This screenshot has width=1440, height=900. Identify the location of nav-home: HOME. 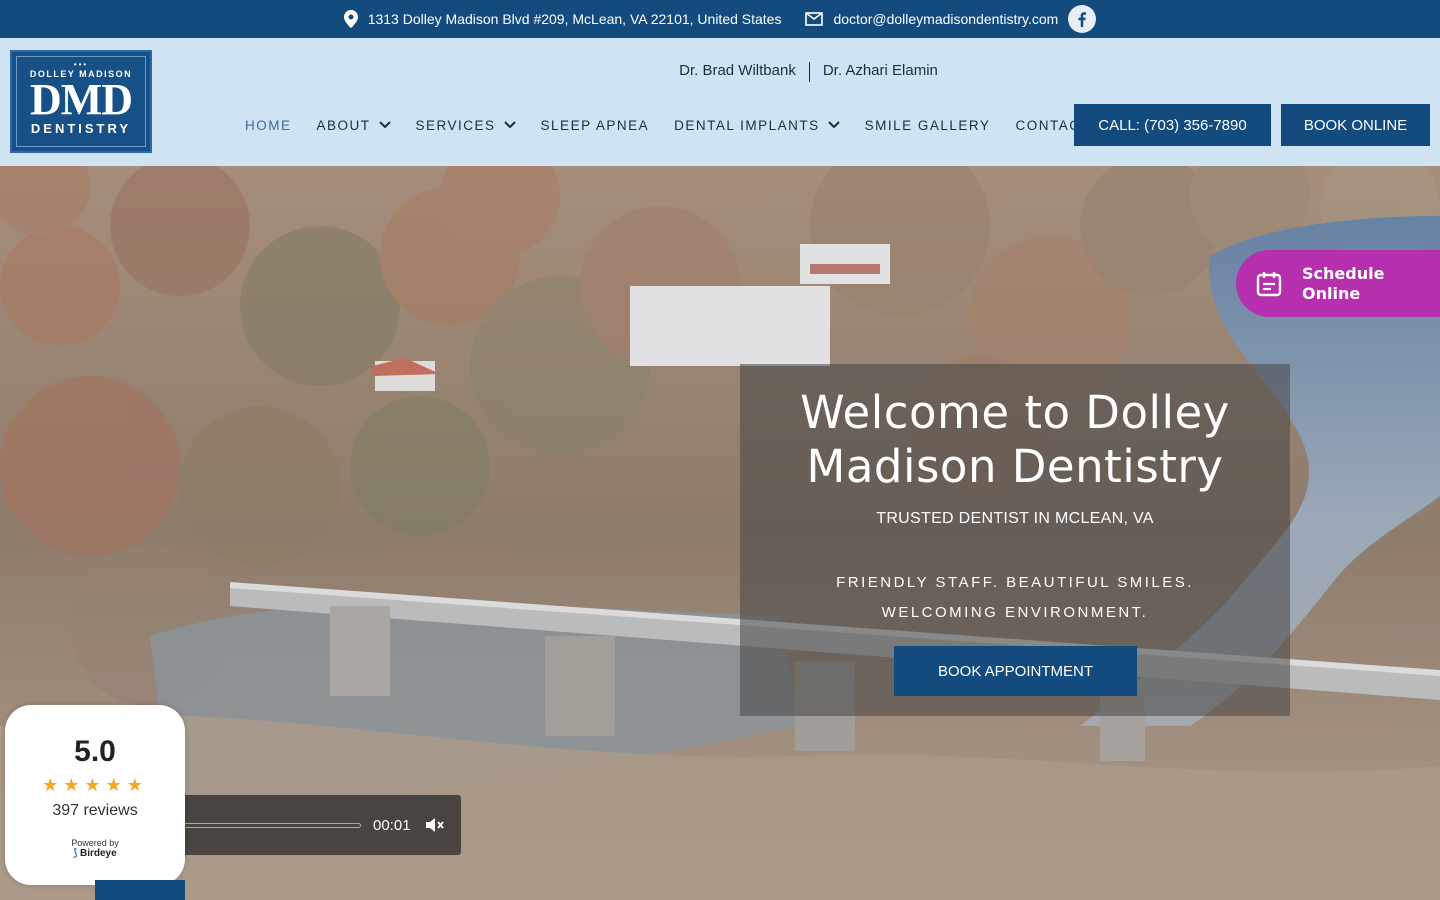
(268, 125).